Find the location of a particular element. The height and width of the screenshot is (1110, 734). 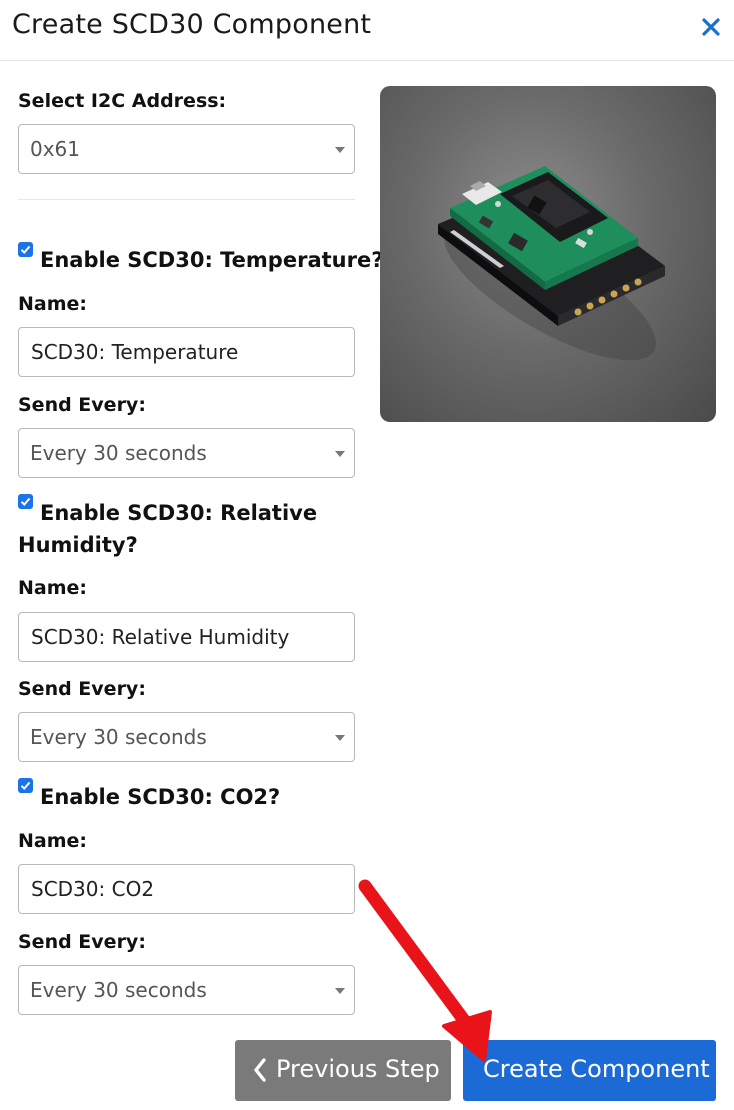

humidity-send-every-select: Every 30 seconds is located at coordinates (186, 737).